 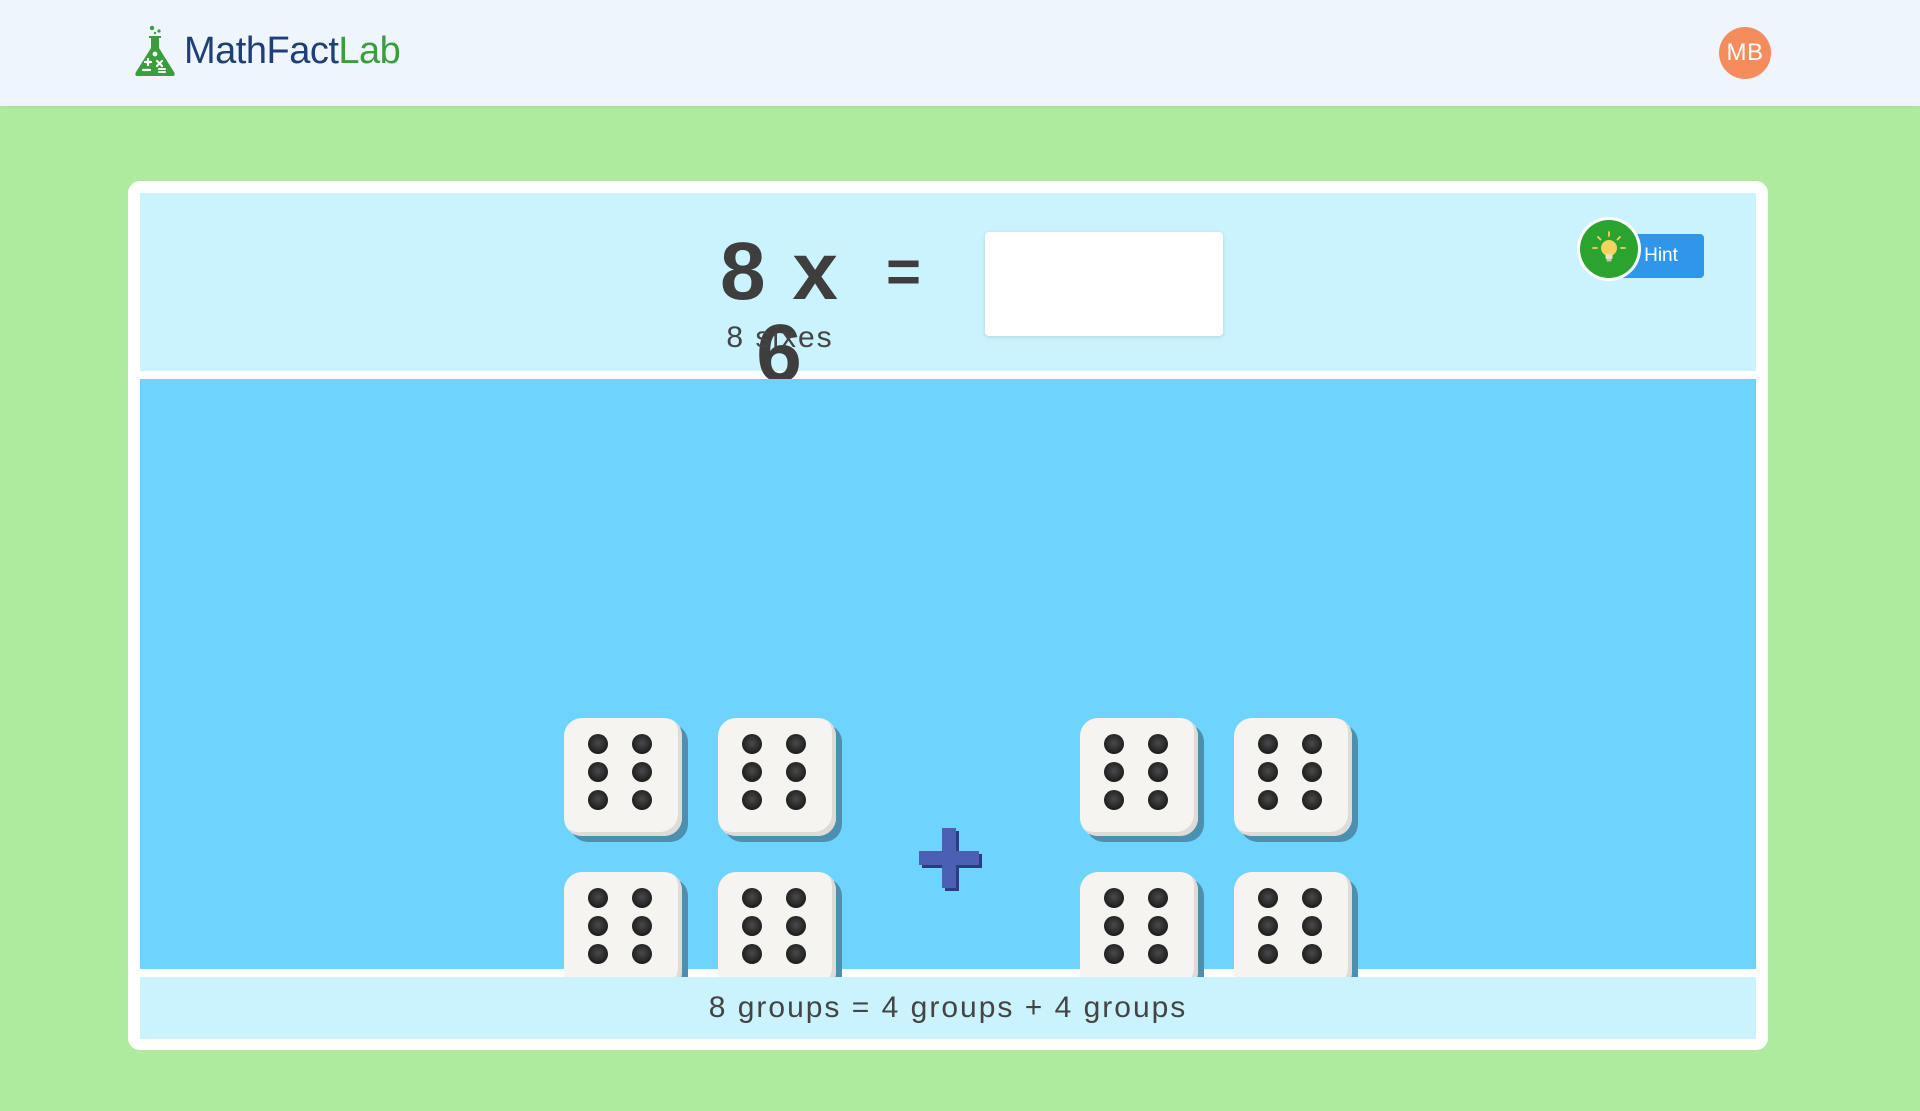 What do you see at coordinates (904, 271) in the screenshot?
I see `equals-sign: =` at bounding box center [904, 271].